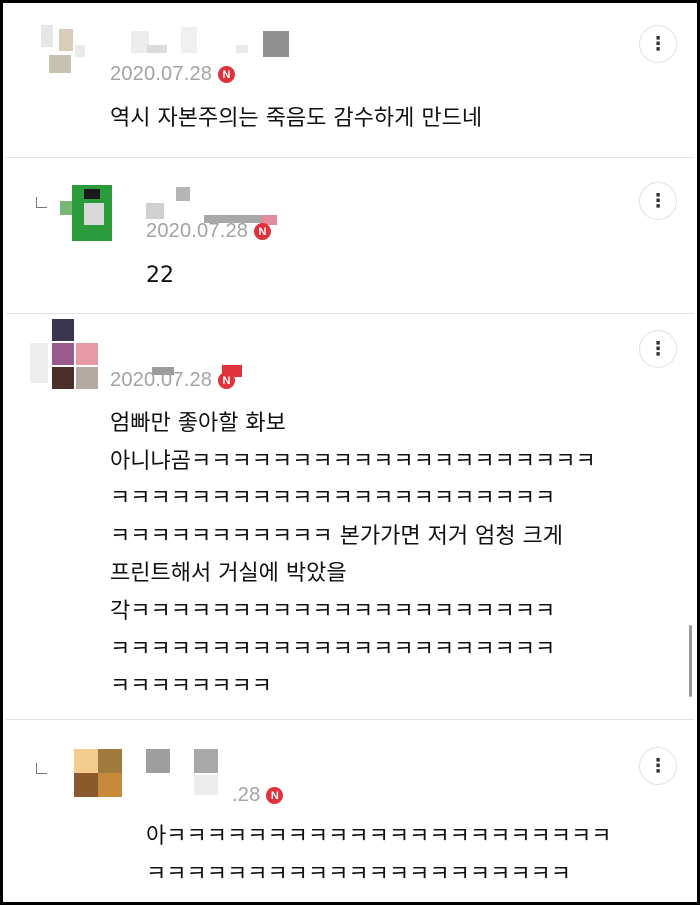 This screenshot has height=905, width=700. Describe the element at coordinates (228, 574) in the screenshot. I see `comment-line: 프린트해서 거실에 박았을` at that location.